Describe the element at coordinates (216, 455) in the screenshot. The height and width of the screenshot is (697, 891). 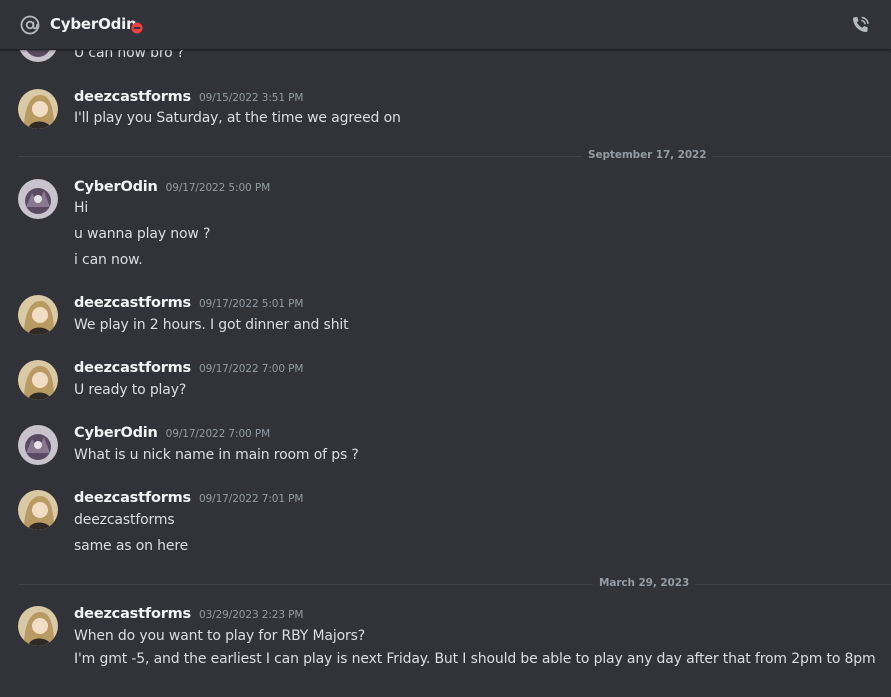
I see `message-text: What is u nick name in main room of ps ?` at that location.